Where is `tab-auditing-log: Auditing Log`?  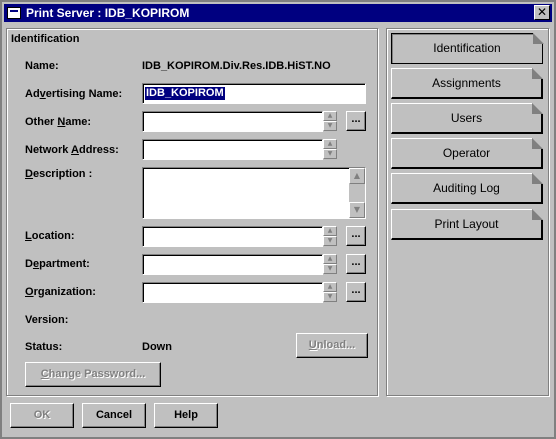
tab-auditing-log: Auditing Log is located at coordinates (467, 188).